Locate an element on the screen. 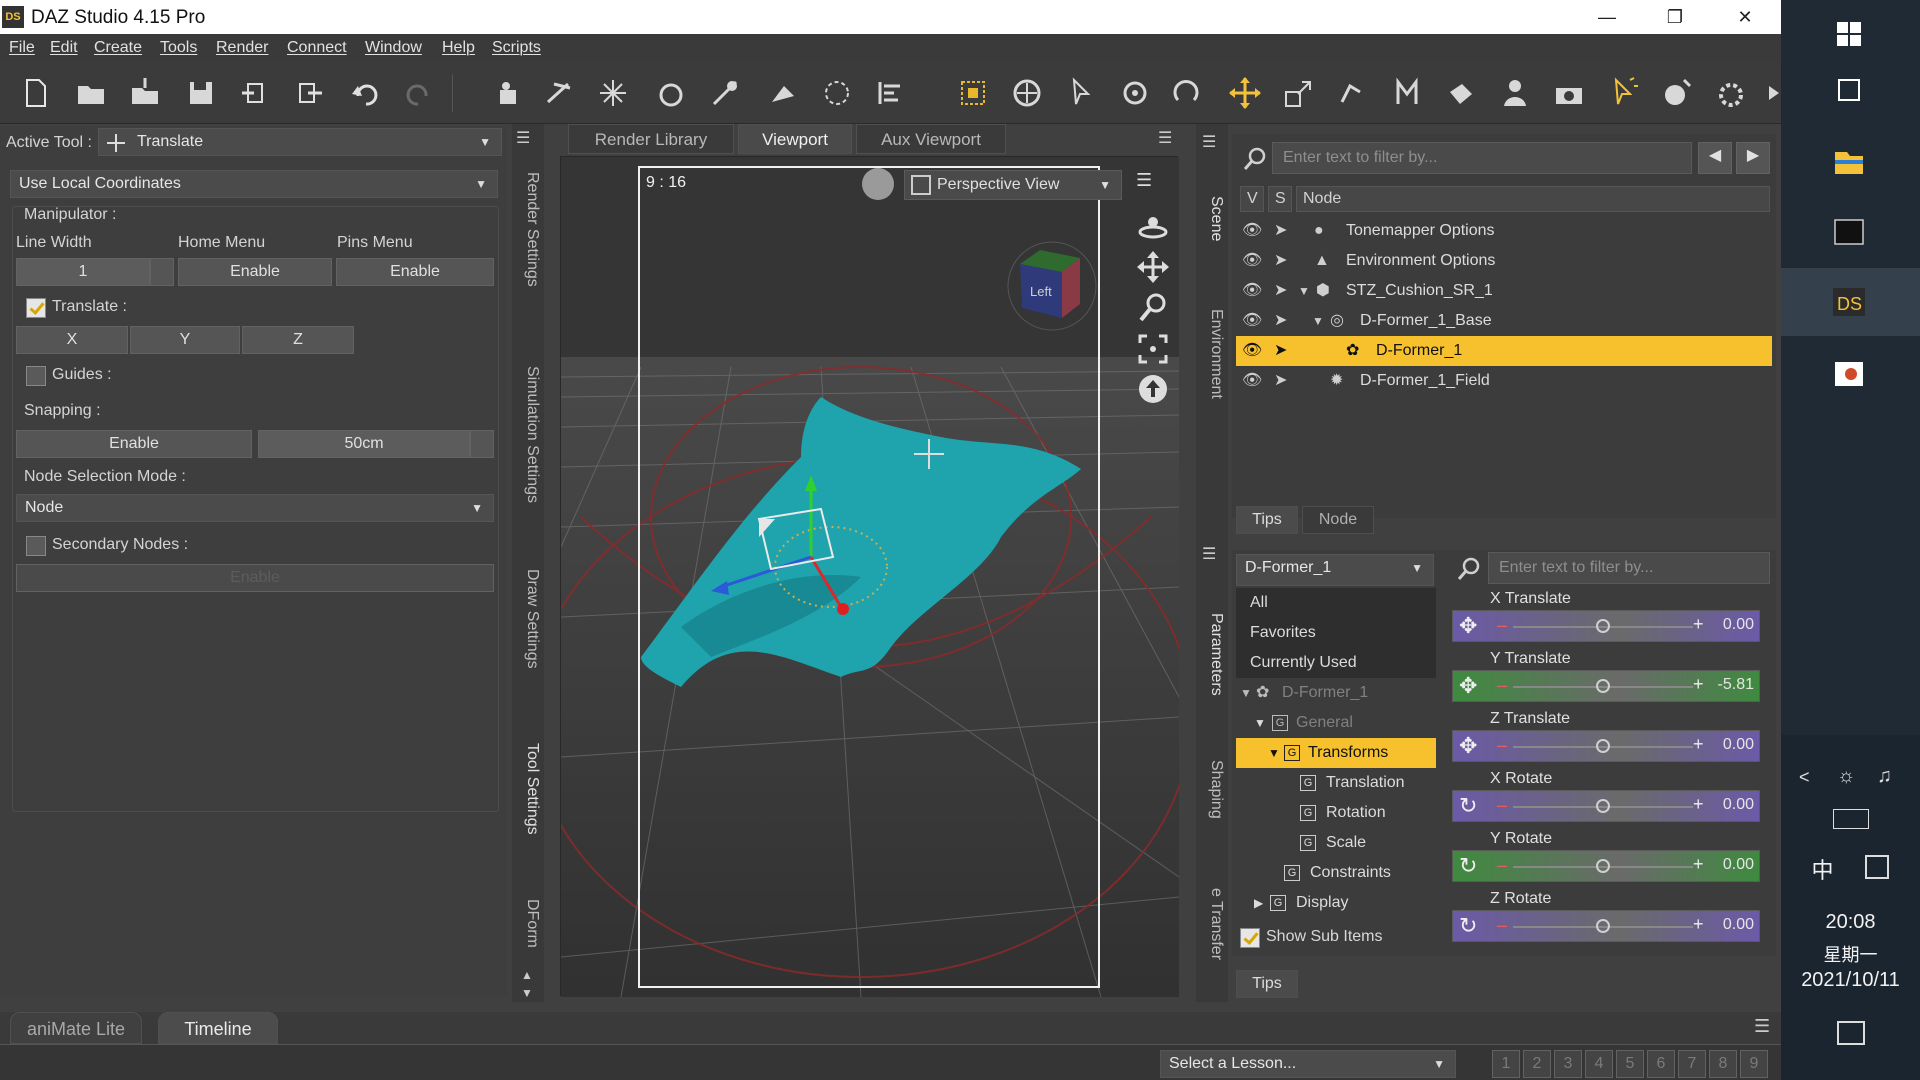 The height and width of the screenshot is (1080, 1920). orbit-camera-icon is located at coordinates (1153, 227).